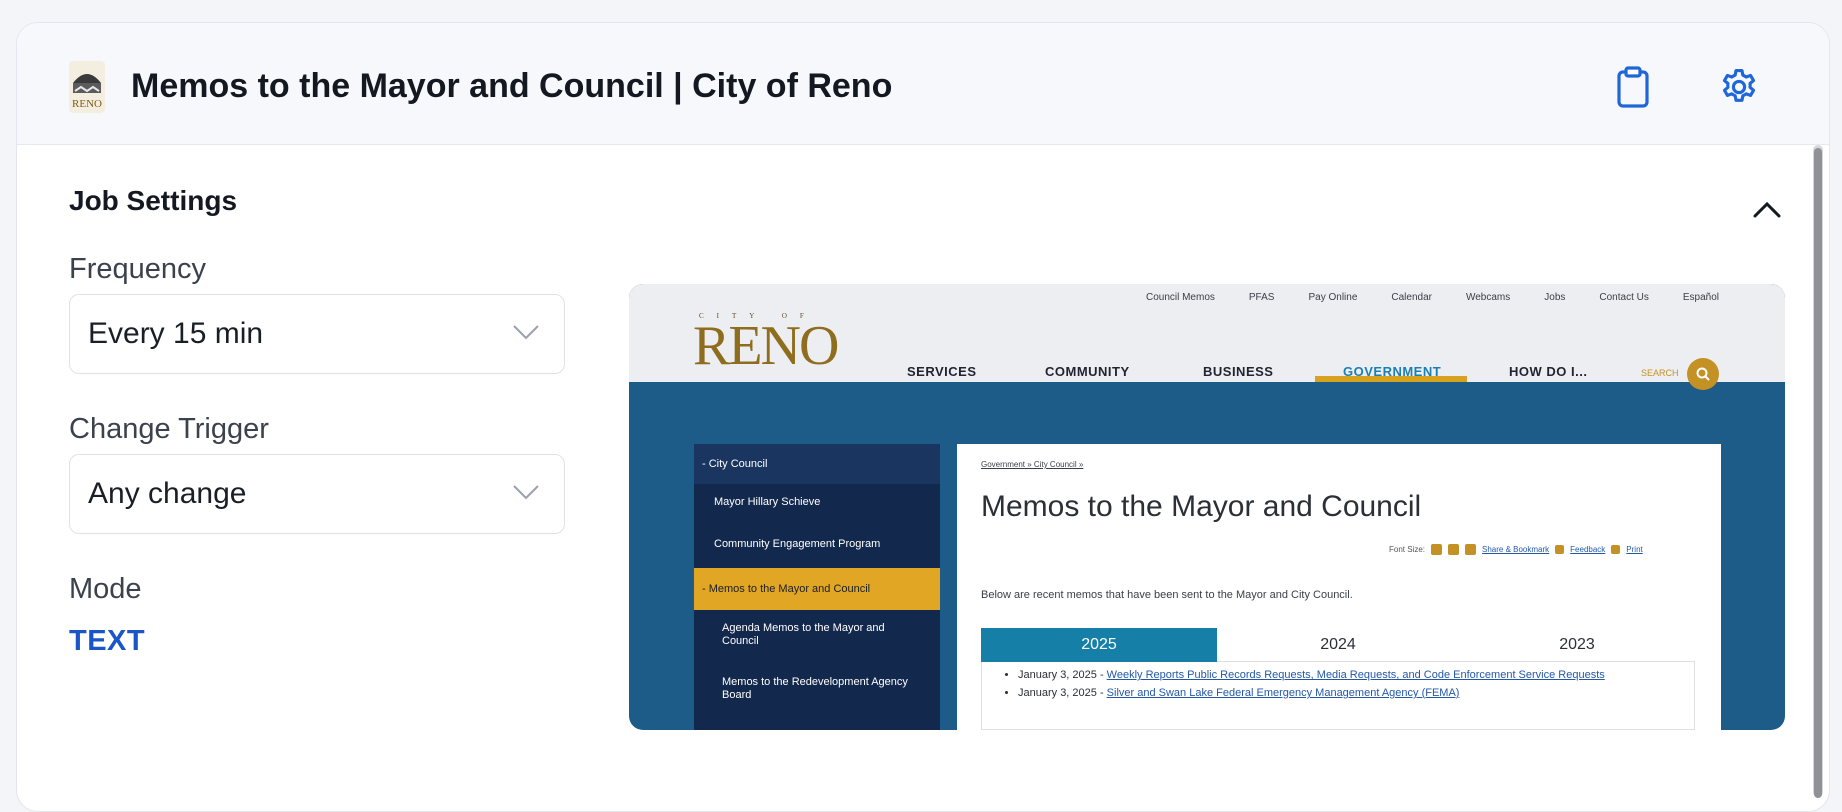 The height and width of the screenshot is (812, 1842). What do you see at coordinates (1471, 549) in the screenshot?
I see `share-icon` at bounding box center [1471, 549].